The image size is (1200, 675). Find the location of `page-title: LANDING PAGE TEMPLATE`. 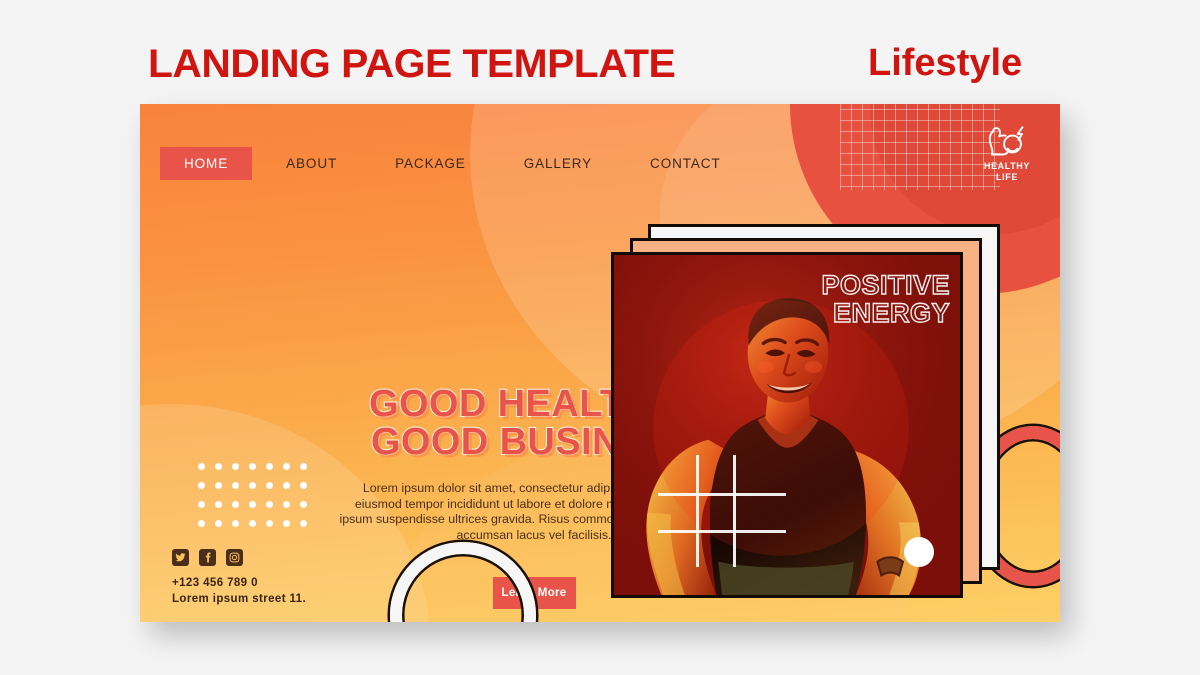

page-title: LANDING PAGE TEMPLATE is located at coordinates (412, 64).